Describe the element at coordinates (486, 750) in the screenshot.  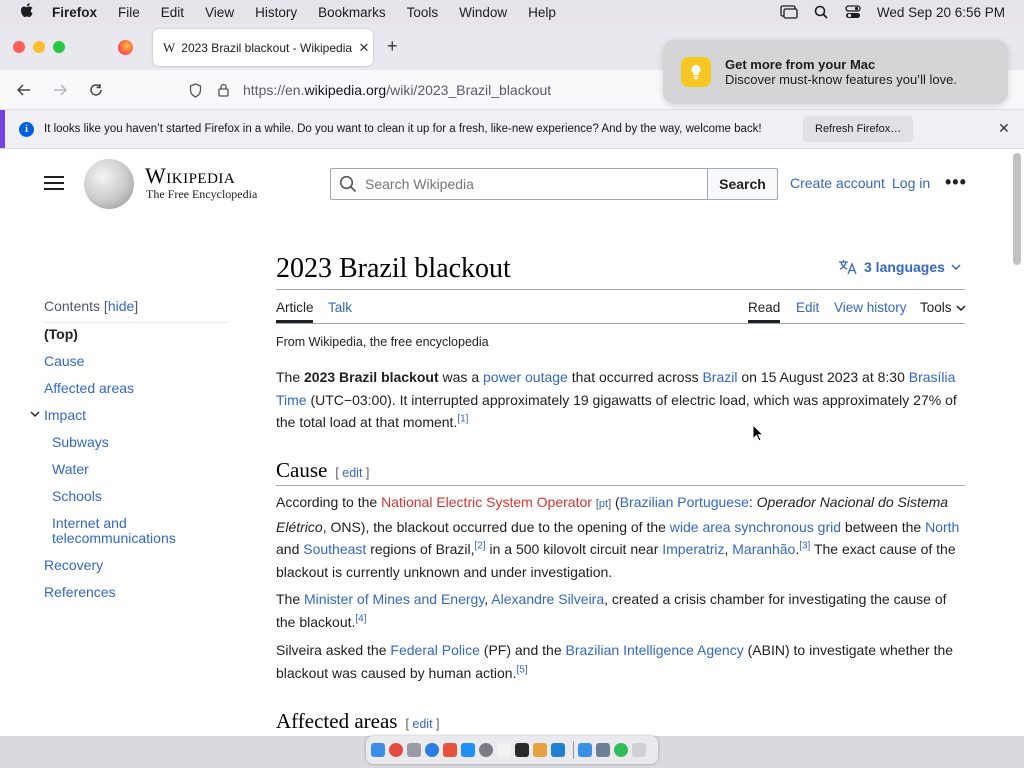
I see `system-settings-icon` at that location.